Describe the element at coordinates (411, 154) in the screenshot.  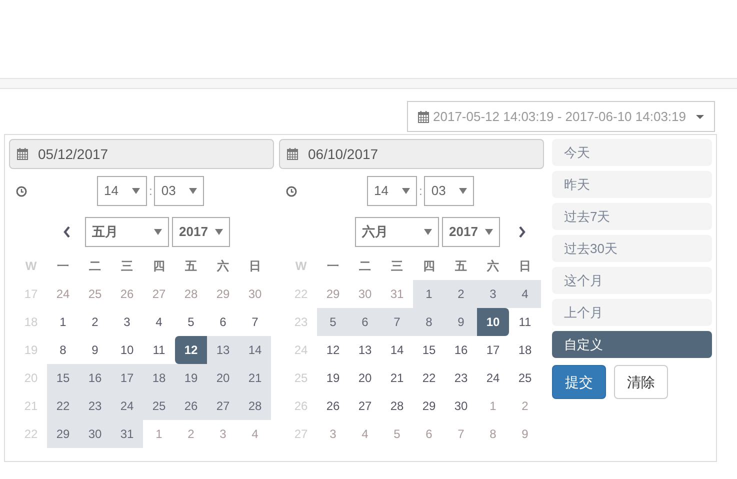
I see `date-input: 06/10/2017` at that location.